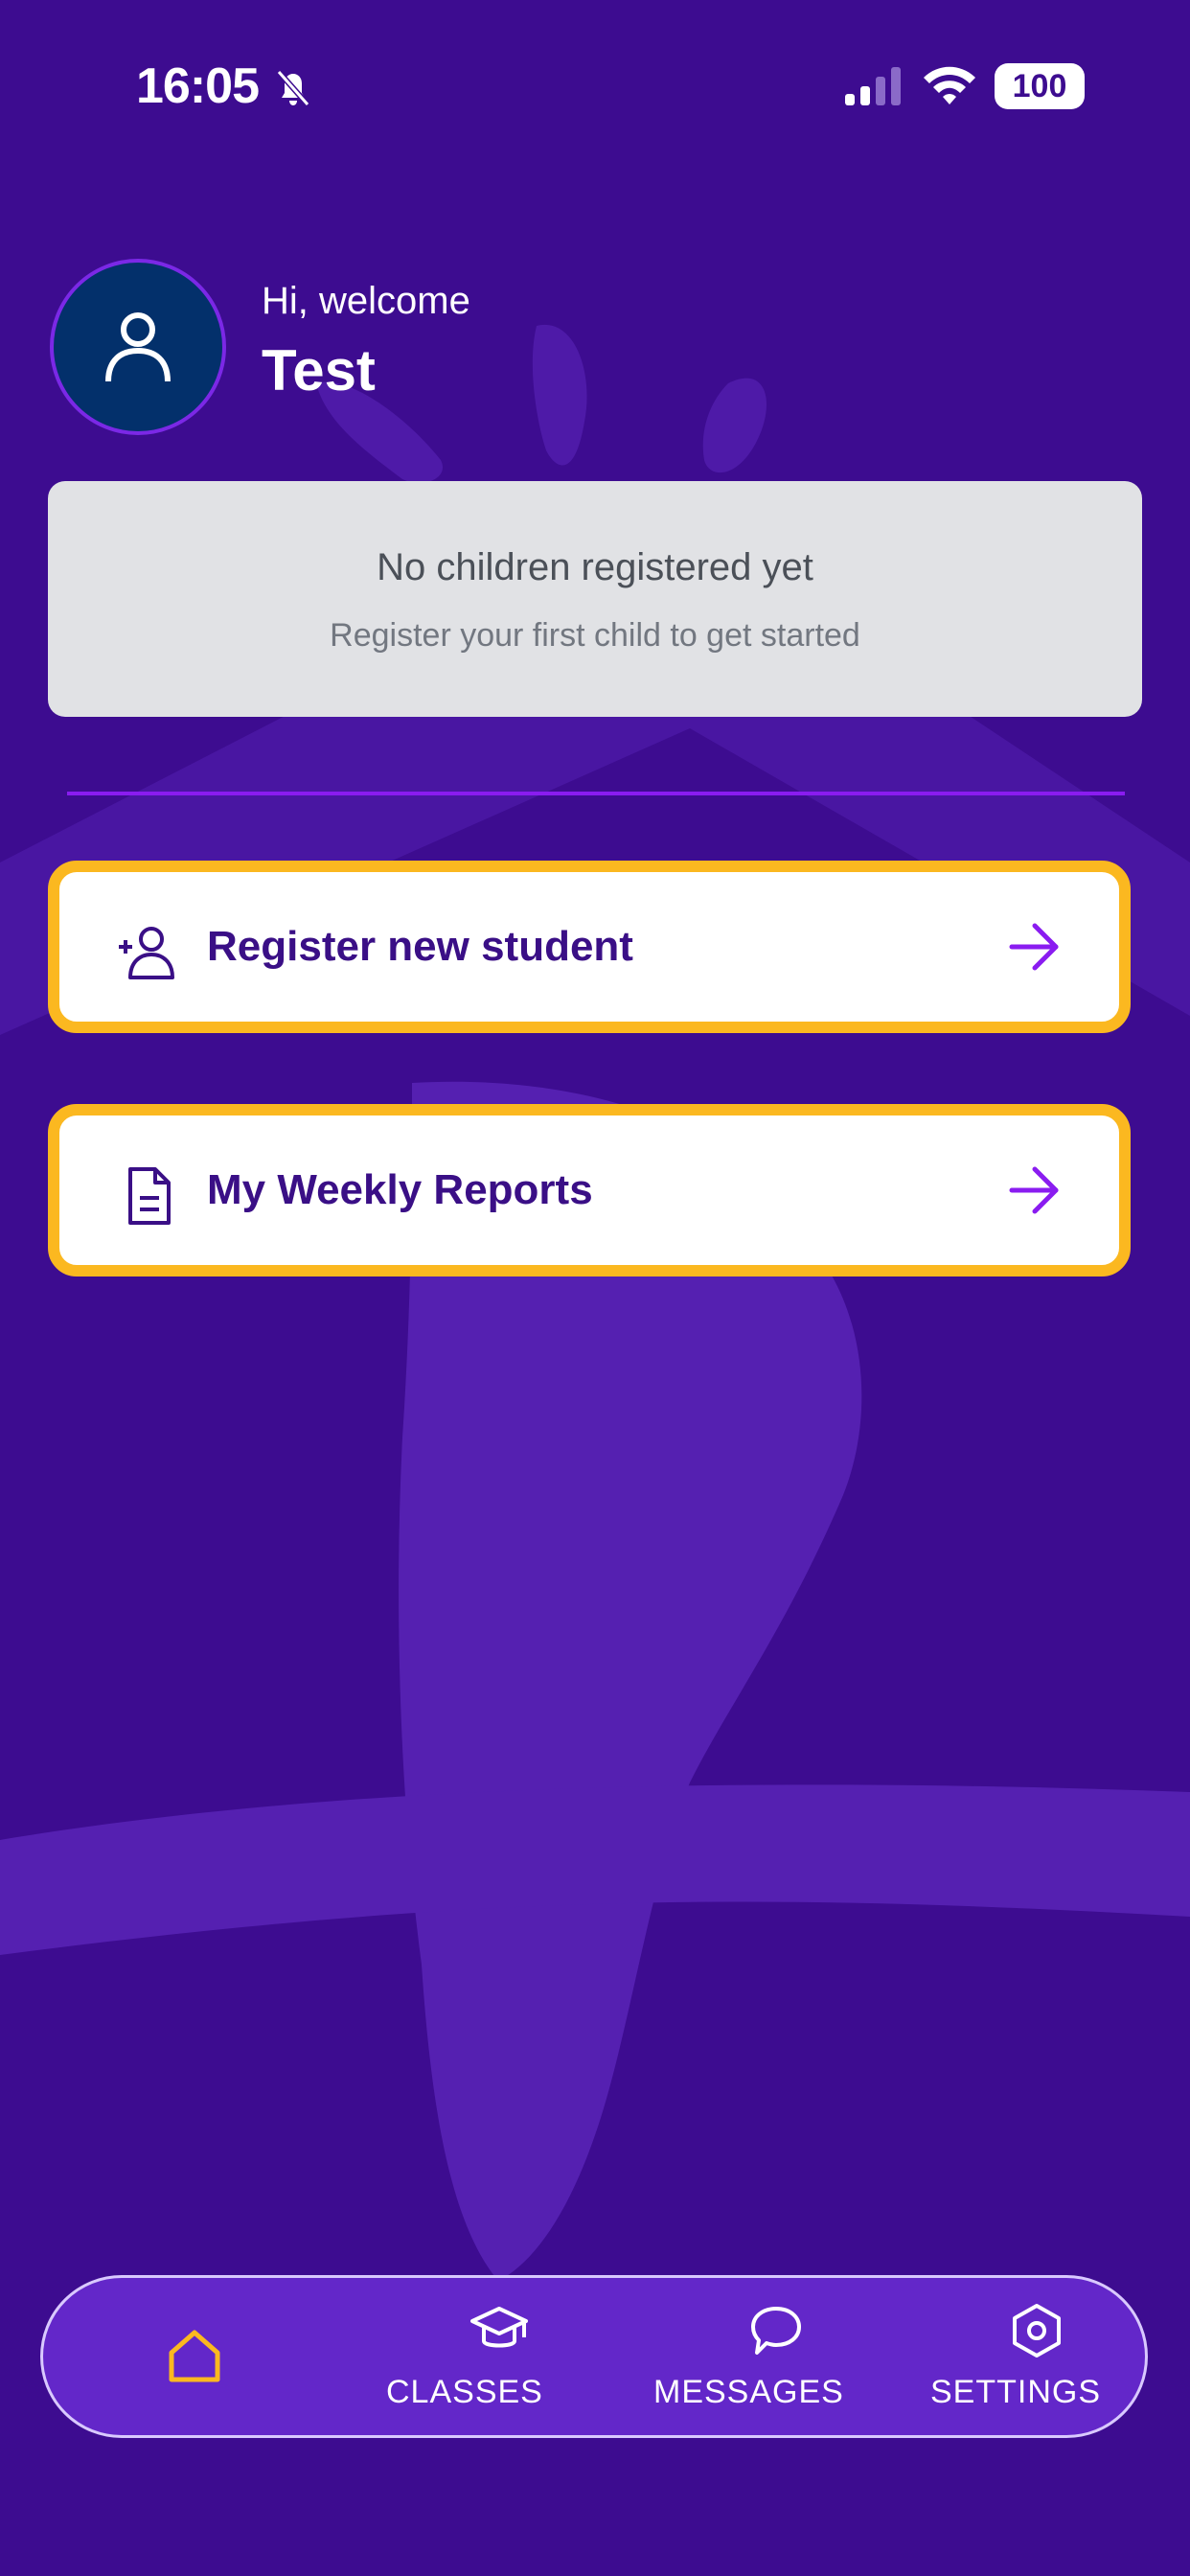 The image size is (1190, 2576). Describe the element at coordinates (366, 301) in the screenshot. I see `greeting-text: Hi, welcome` at that location.